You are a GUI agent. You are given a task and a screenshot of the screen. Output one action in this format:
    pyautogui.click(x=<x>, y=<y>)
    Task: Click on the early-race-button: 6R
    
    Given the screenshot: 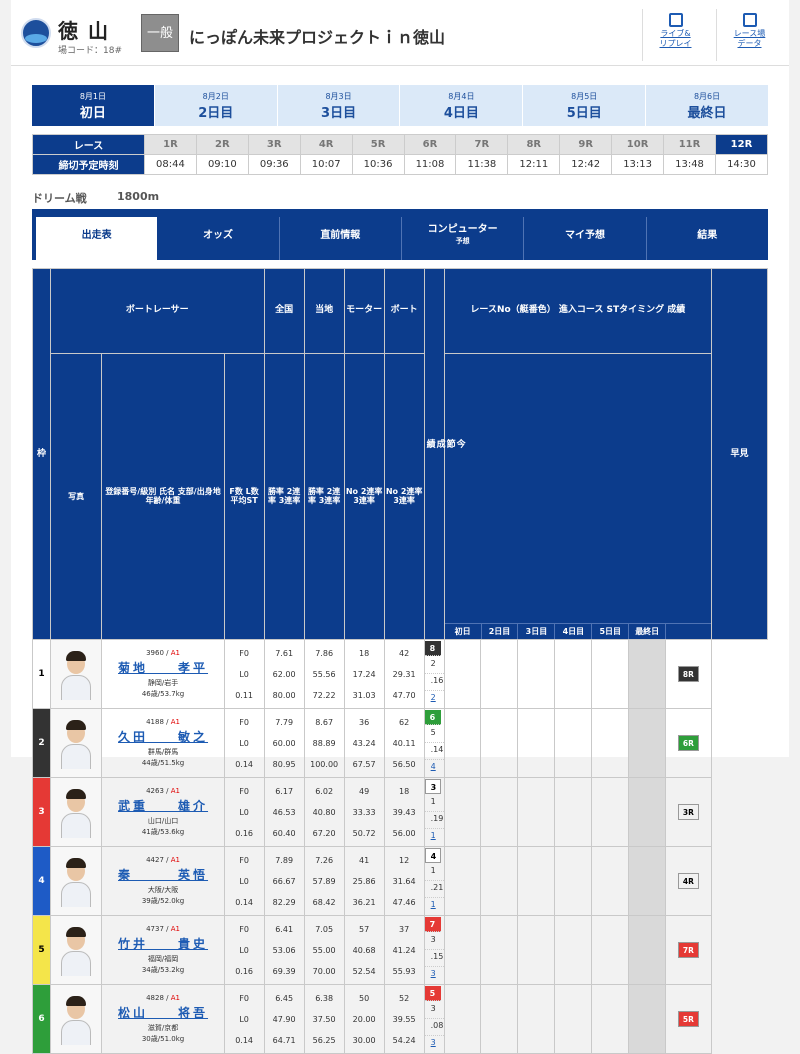 What is the action you would take?
    pyautogui.click(x=688, y=743)
    